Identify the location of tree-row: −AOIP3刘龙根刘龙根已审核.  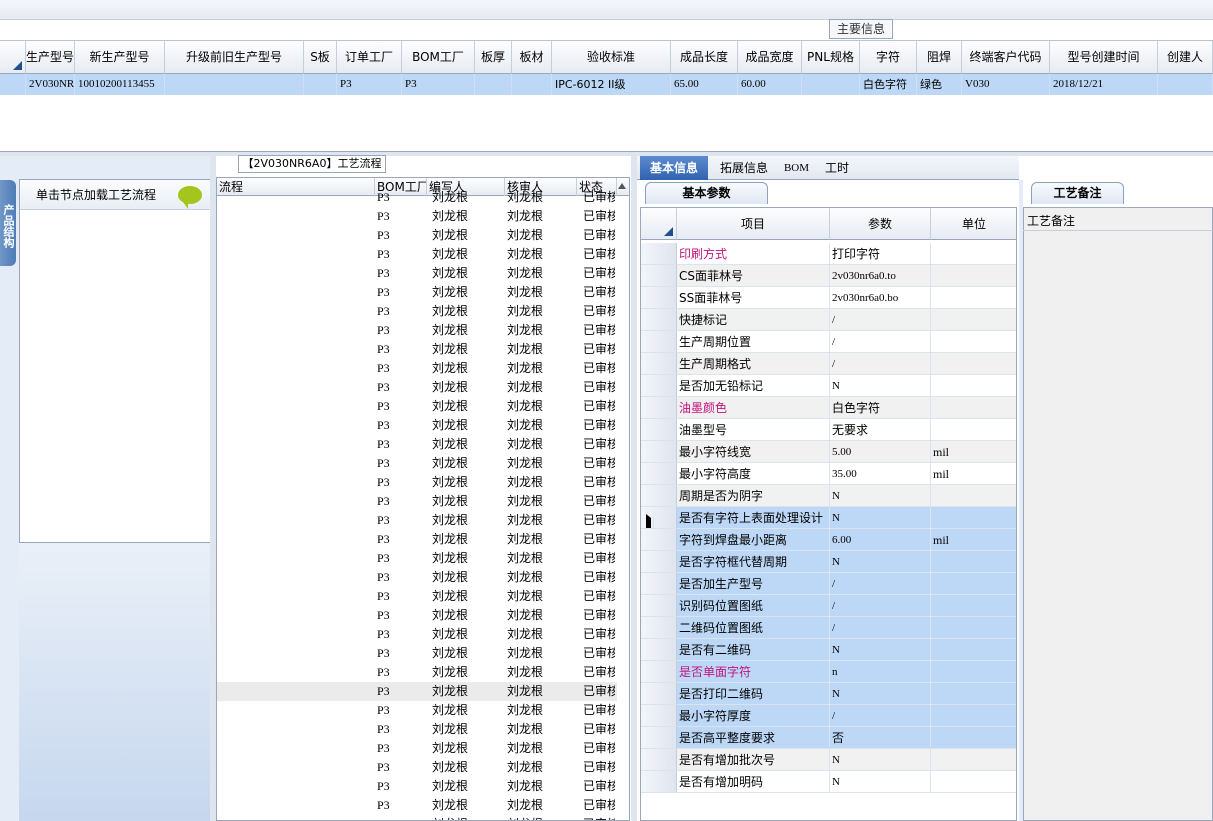
(417, 387).